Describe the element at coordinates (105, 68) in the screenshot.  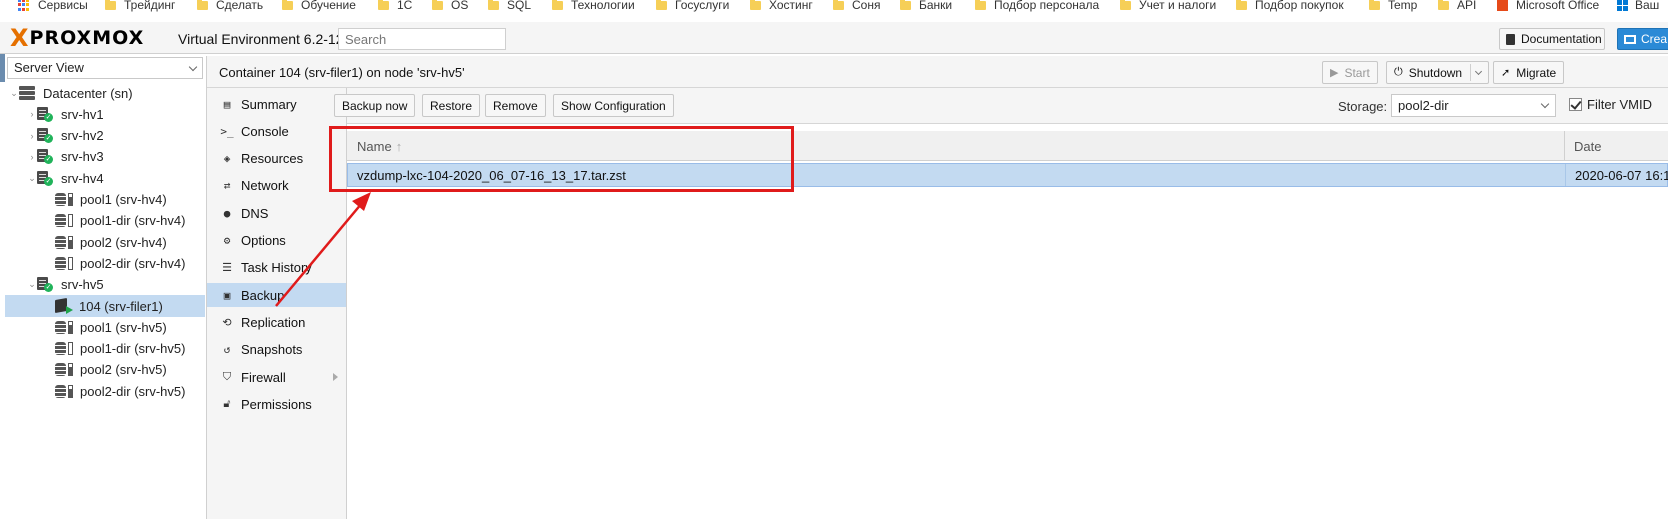
I see `server-view-select: Server View` at that location.